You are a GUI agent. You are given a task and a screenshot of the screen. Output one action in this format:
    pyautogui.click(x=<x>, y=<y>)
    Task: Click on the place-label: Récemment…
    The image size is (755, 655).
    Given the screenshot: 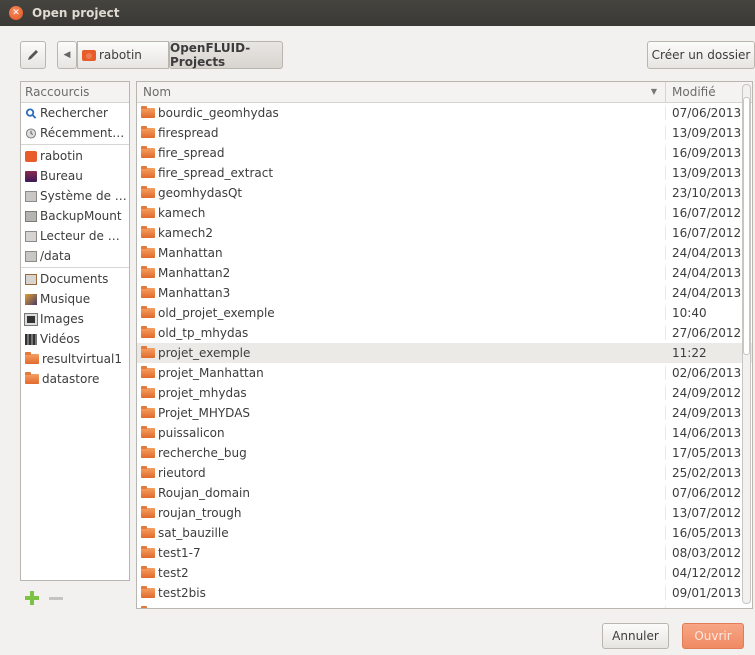 What is the action you would take?
    pyautogui.click(x=82, y=133)
    